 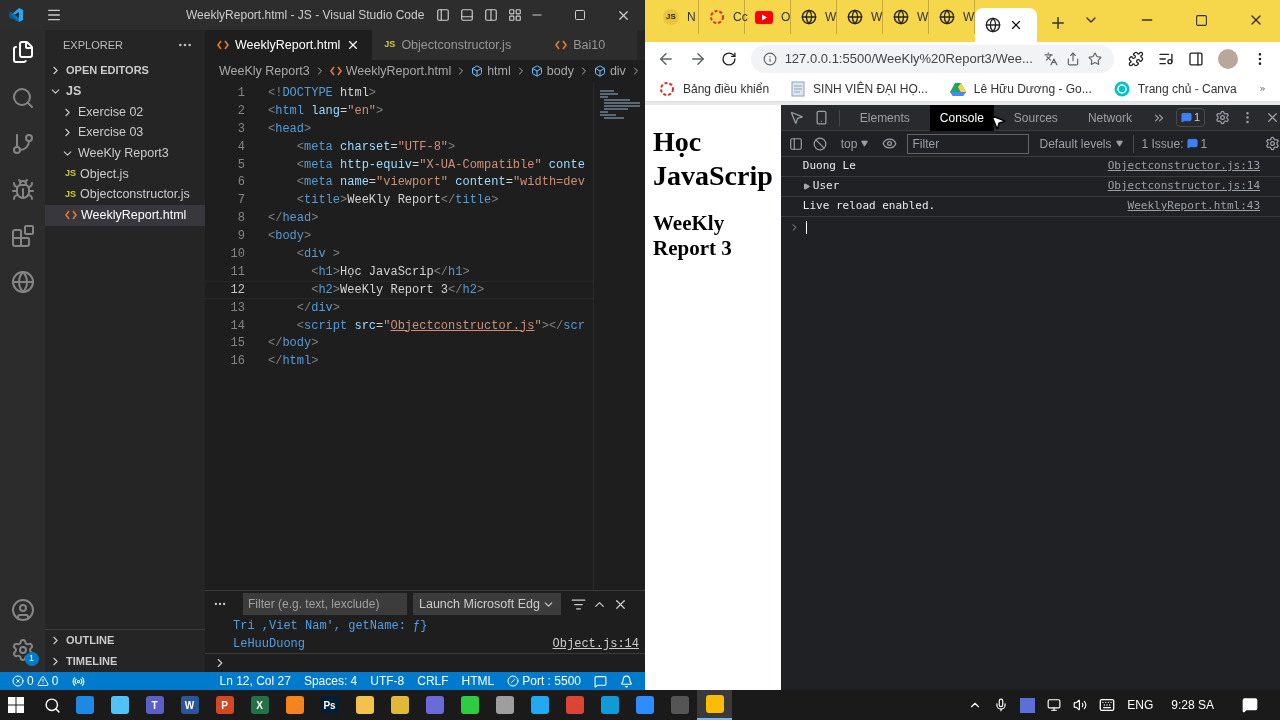 What do you see at coordinates (22, 610) in the screenshot?
I see `account-icon` at bounding box center [22, 610].